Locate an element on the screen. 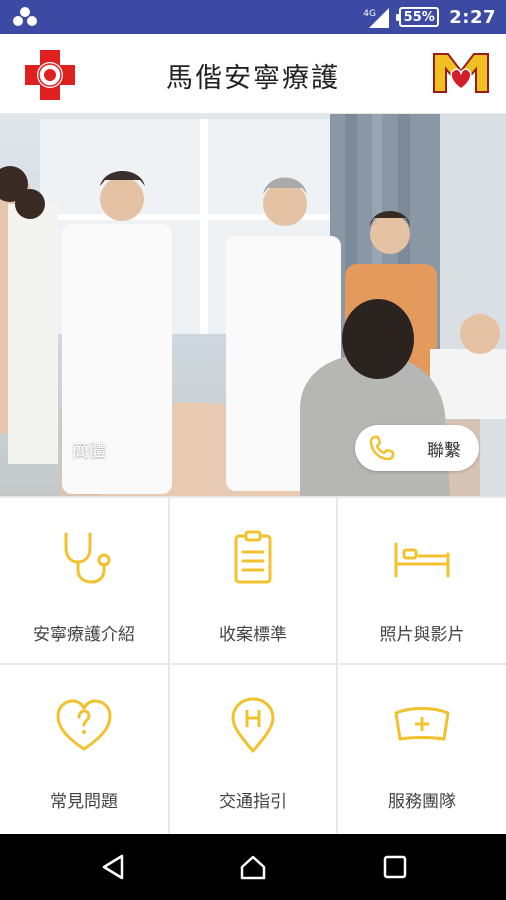  battery-level: 55% is located at coordinates (419, 17).